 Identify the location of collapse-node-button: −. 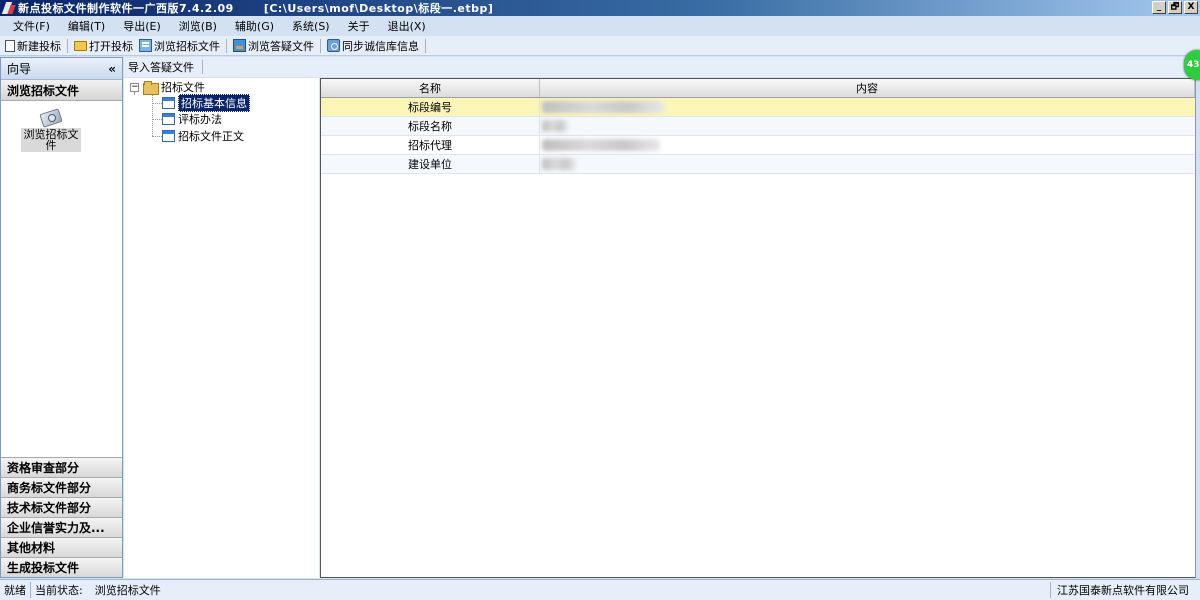
(134, 87).